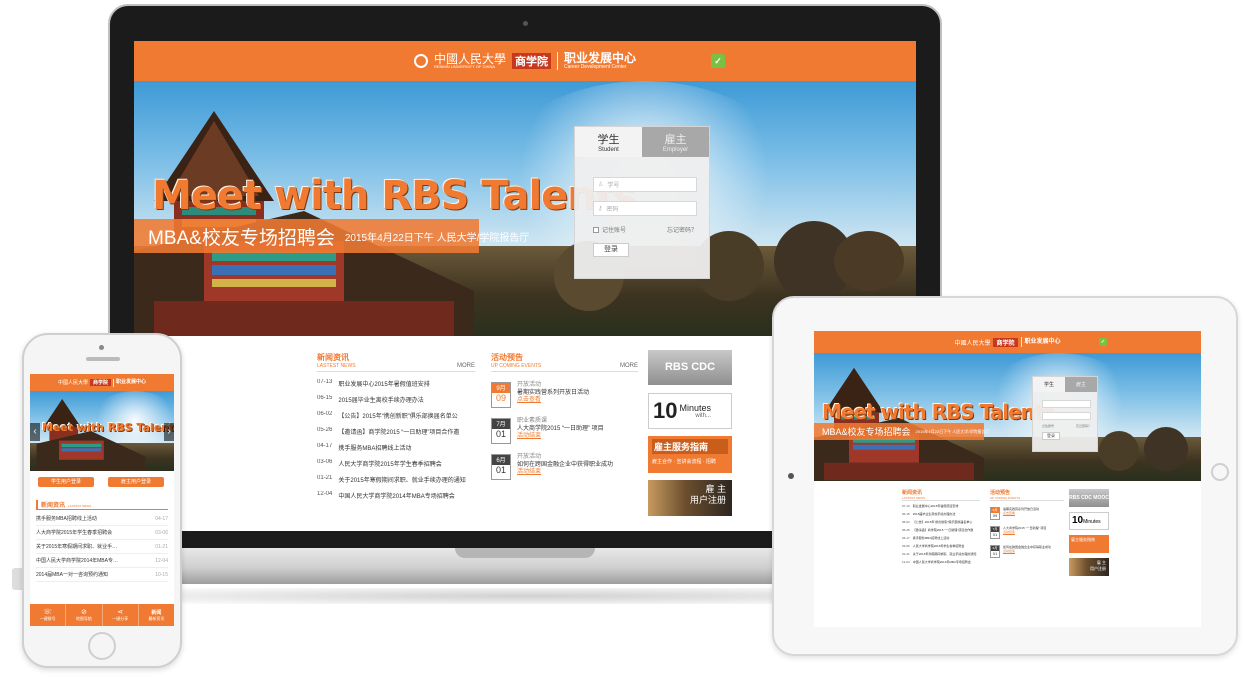 The height and width of the screenshot is (677, 1243). I want to click on news-icon: 新闻, so click(156, 612).